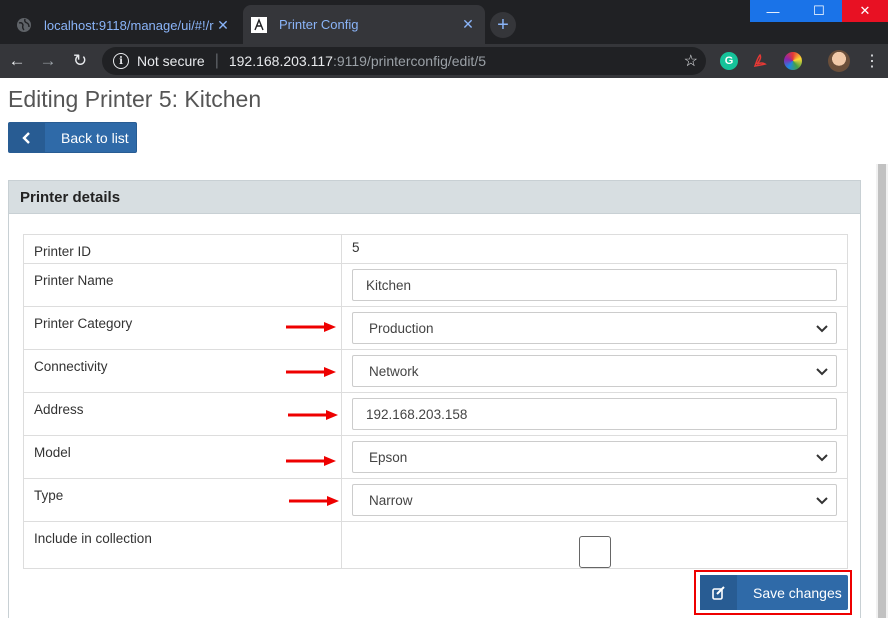  I want to click on window-controls: — ☐ ✕, so click(819, 11).